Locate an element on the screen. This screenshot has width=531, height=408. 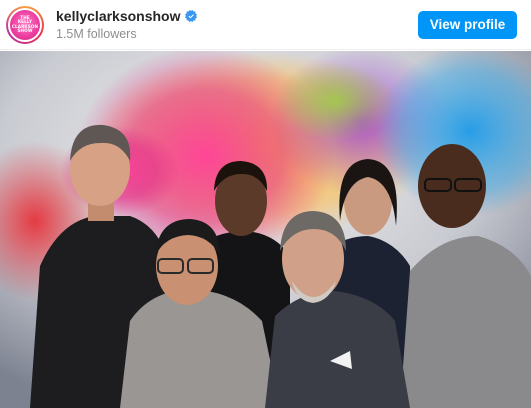
avatar: THE KELLY CLARKSON SHOW is located at coordinates (25, 24).